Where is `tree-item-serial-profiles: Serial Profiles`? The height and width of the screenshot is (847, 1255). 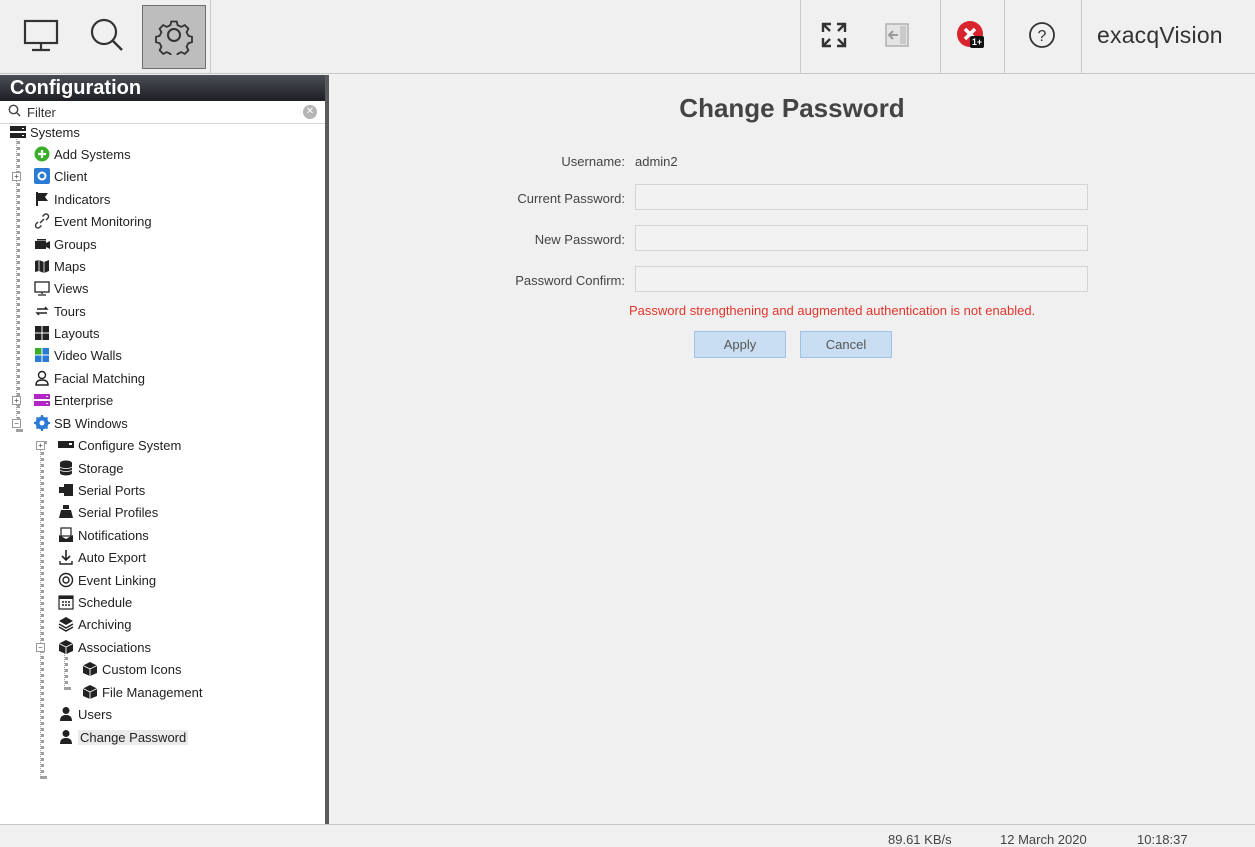
tree-item-serial-profiles: Serial Profiles is located at coordinates (108, 512).